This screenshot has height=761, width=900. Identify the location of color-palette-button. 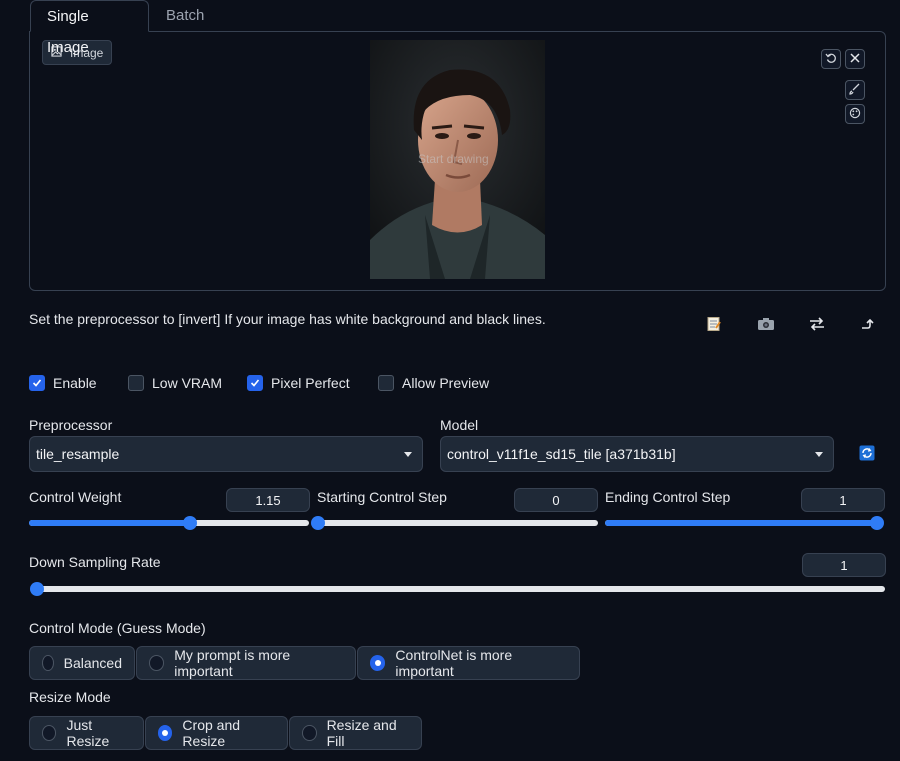
(855, 114).